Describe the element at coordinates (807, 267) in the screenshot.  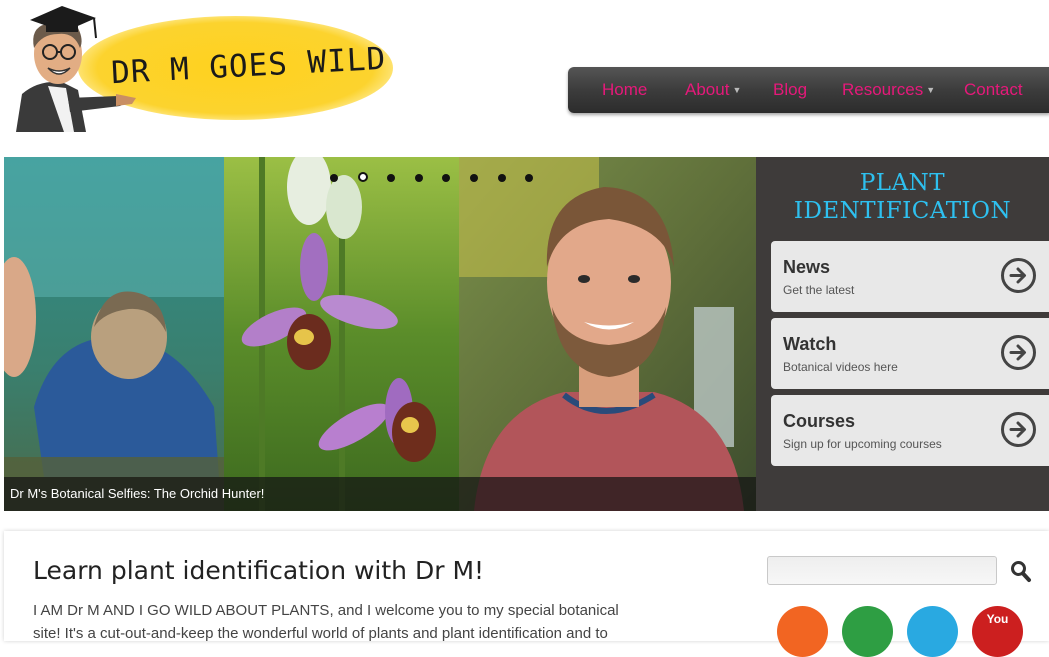
I see `card-news-title: News` at that location.